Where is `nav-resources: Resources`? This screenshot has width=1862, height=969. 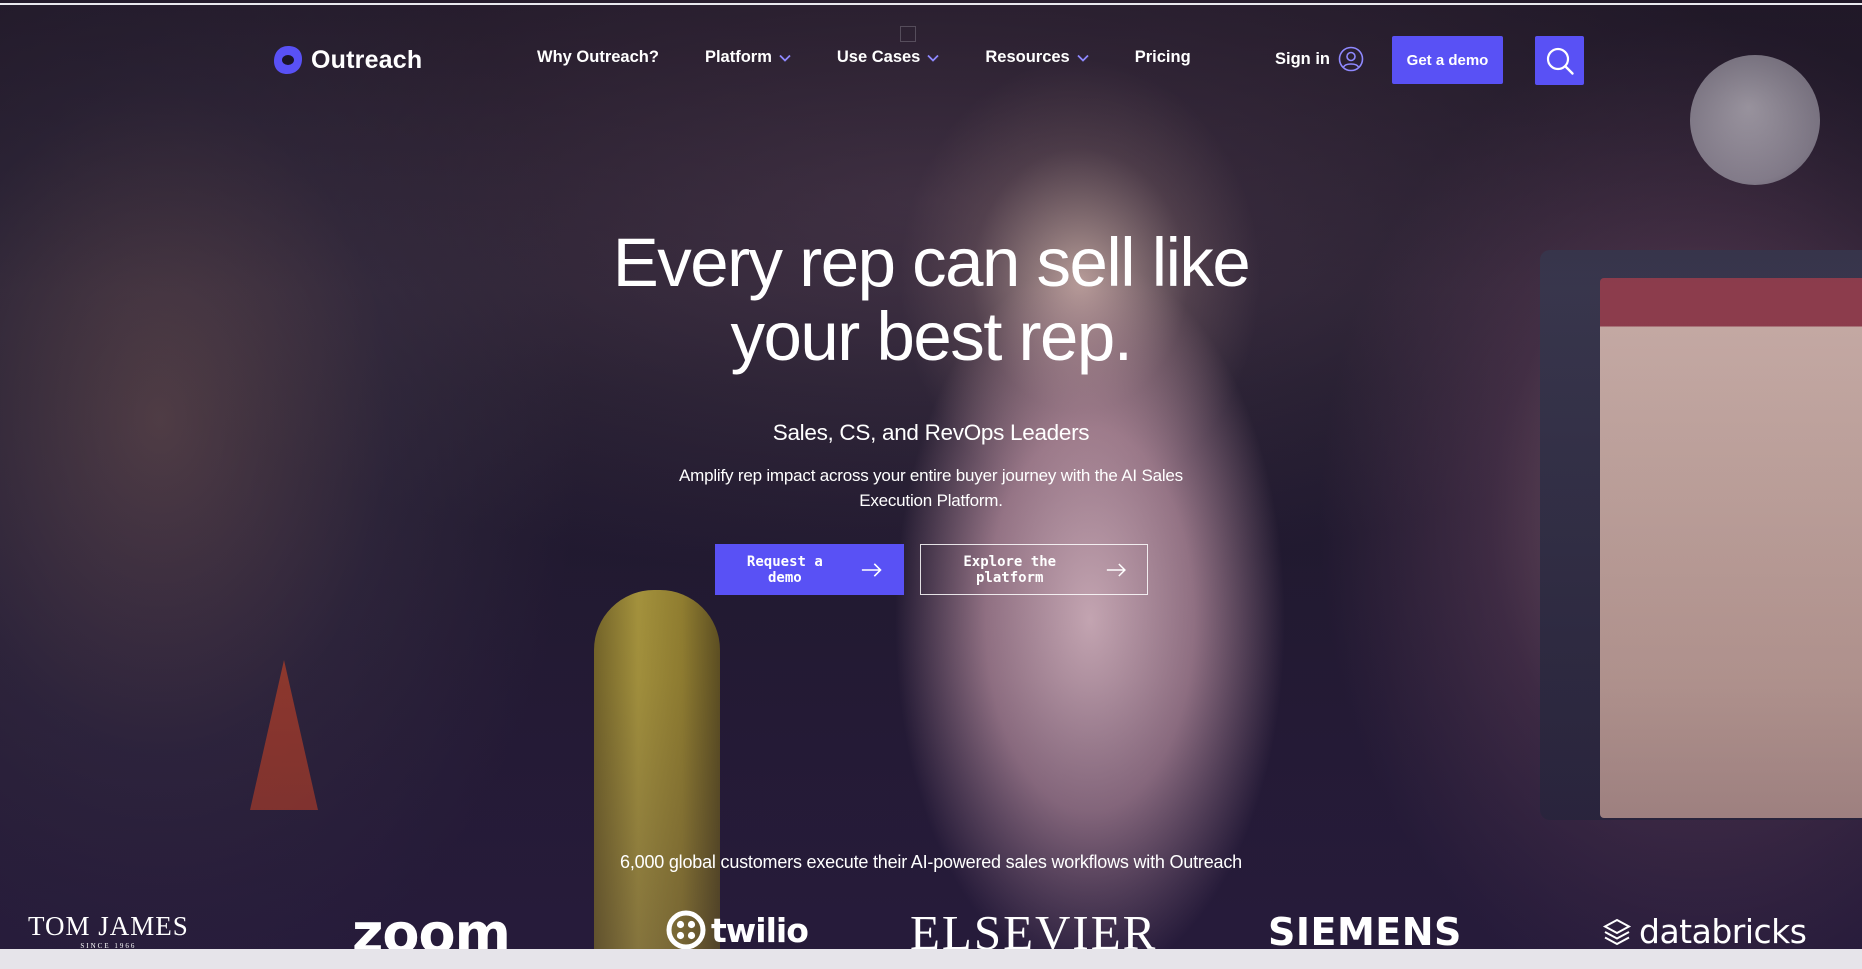
nav-resources: Resources is located at coordinates (1037, 57).